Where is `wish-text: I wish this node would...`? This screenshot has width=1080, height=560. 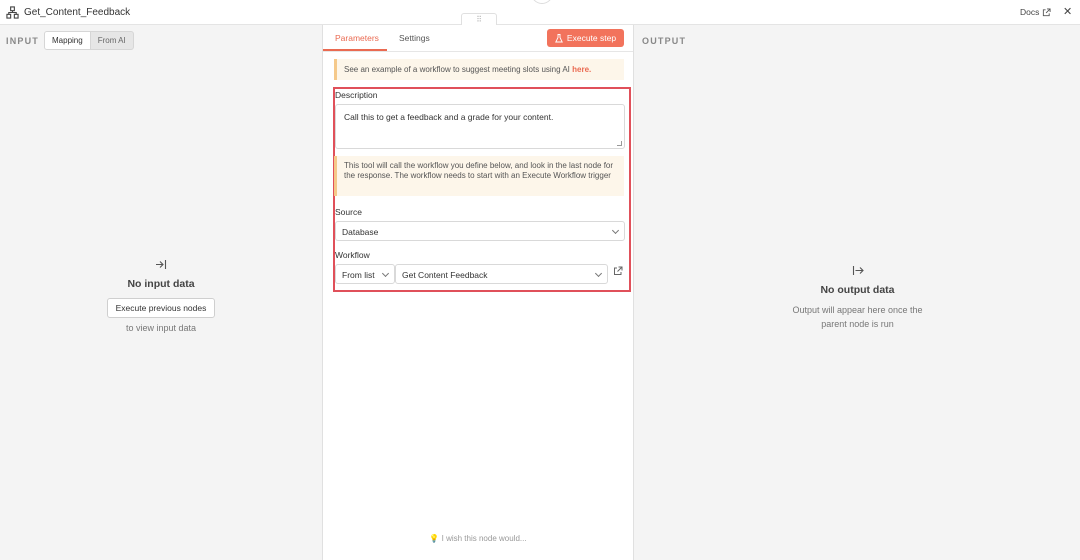 wish-text: I wish this node would... is located at coordinates (484, 538).